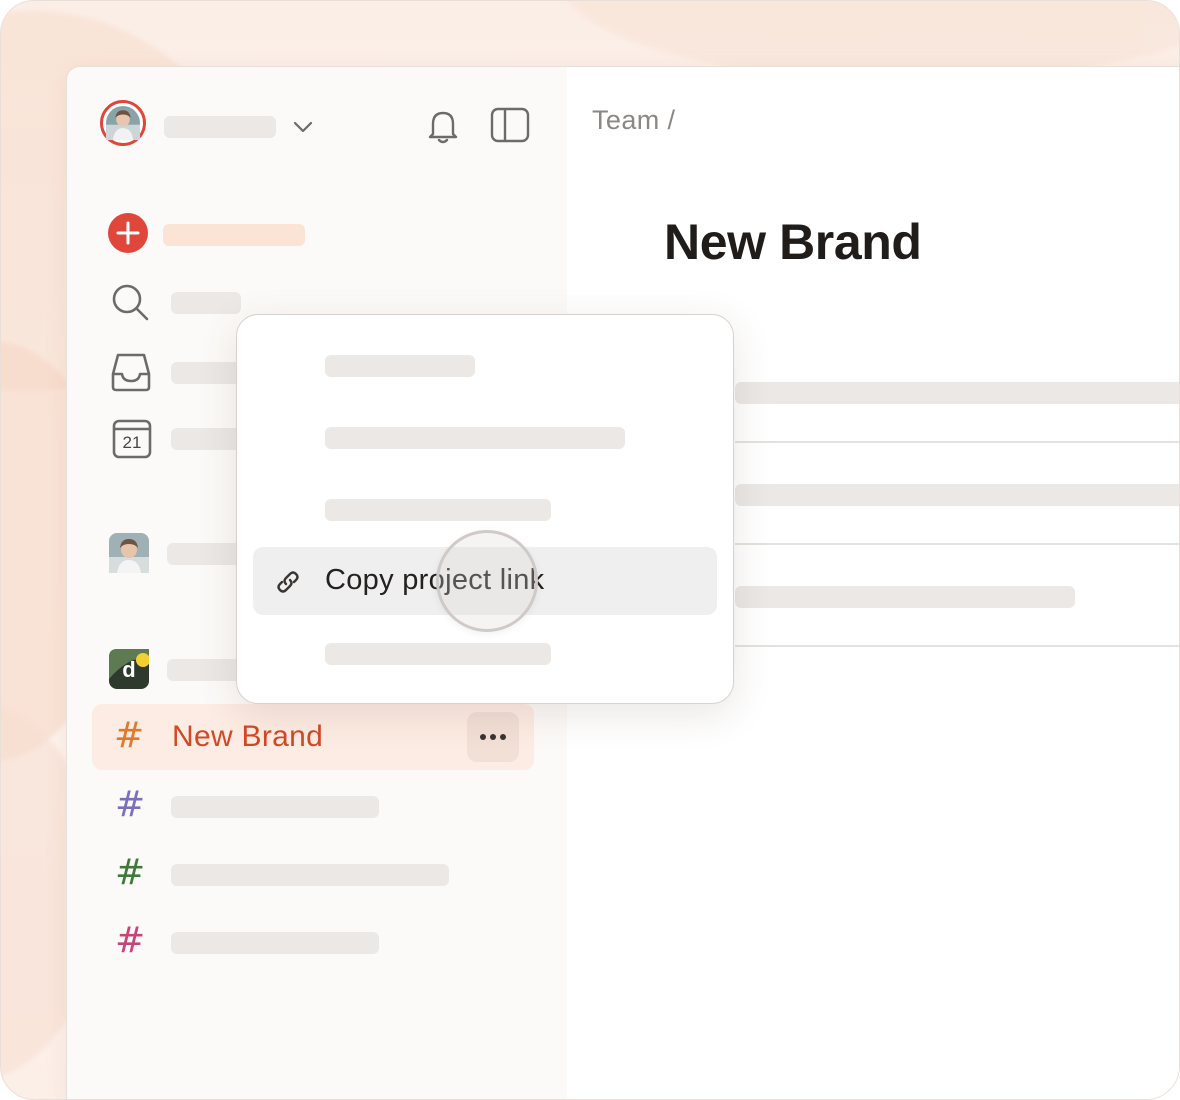 The width and height of the screenshot is (1180, 1100). Describe the element at coordinates (207, 554) in the screenshot. I see `team-member-label-placeholder` at that location.